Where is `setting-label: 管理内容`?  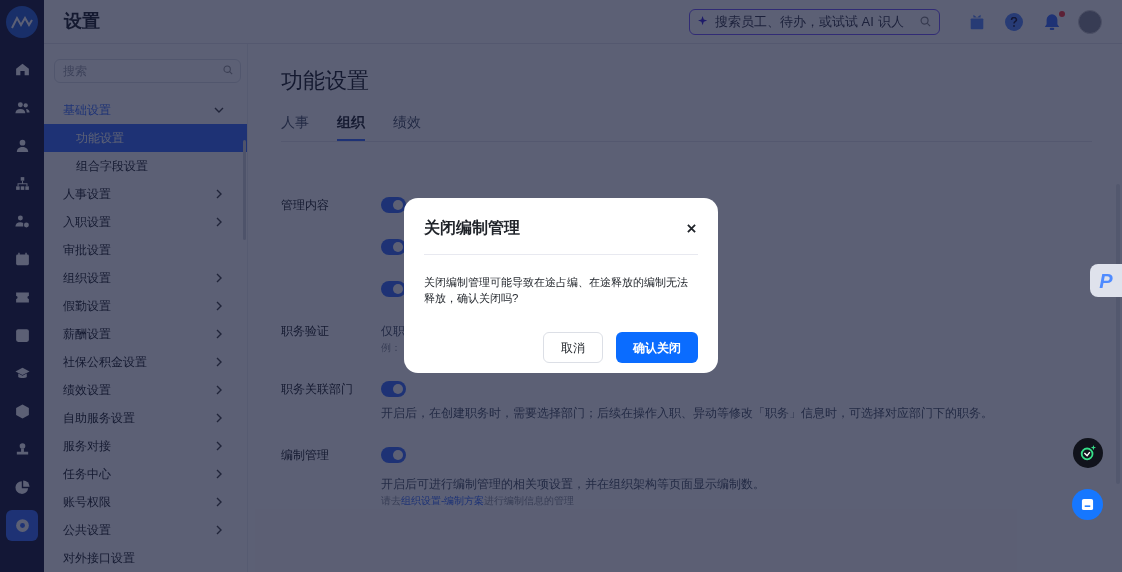
setting-label: 管理内容 is located at coordinates (305, 205).